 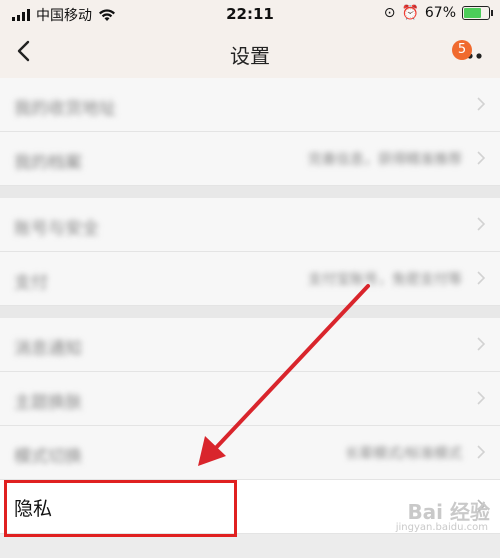 I want to click on settings-row-notifications: 消息通知, so click(x=250, y=345).